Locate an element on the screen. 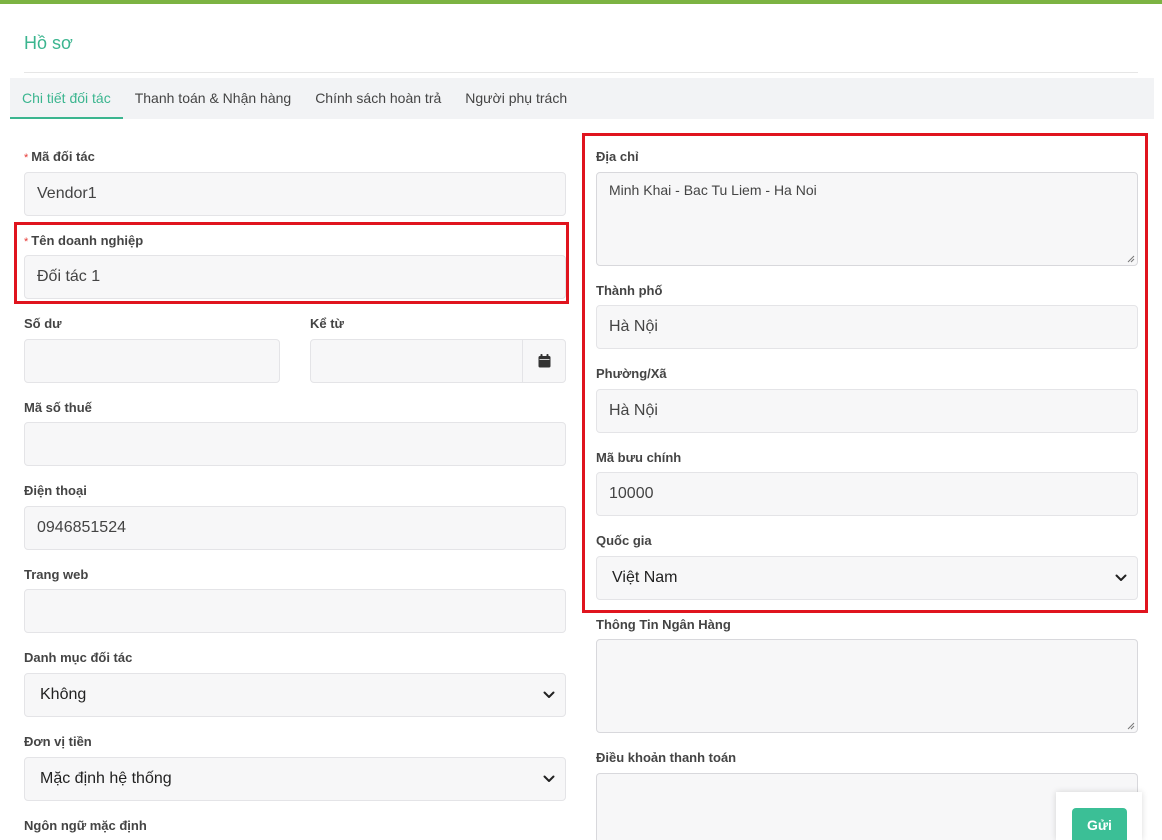  category-selected-value: Không is located at coordinates (63, 694).